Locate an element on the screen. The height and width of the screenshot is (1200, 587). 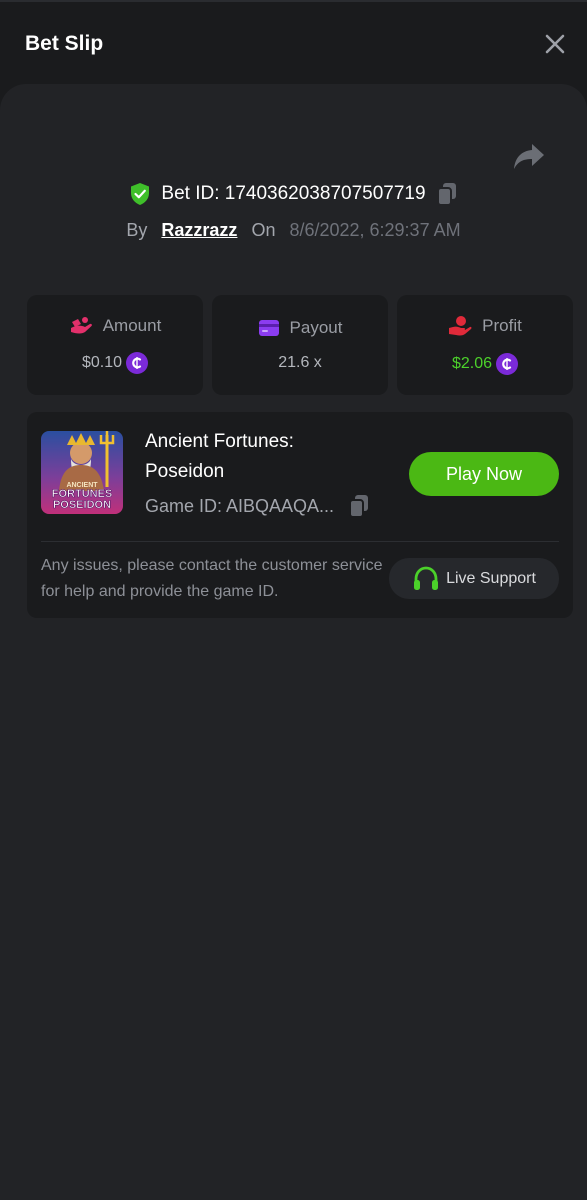
page-title: Bet Slip is located at coordinates (64, 43).